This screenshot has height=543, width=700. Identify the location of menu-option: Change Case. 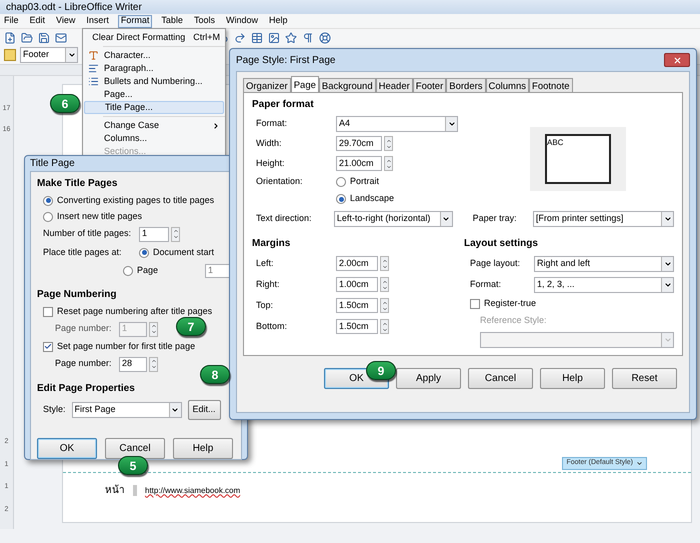
(154, 125).